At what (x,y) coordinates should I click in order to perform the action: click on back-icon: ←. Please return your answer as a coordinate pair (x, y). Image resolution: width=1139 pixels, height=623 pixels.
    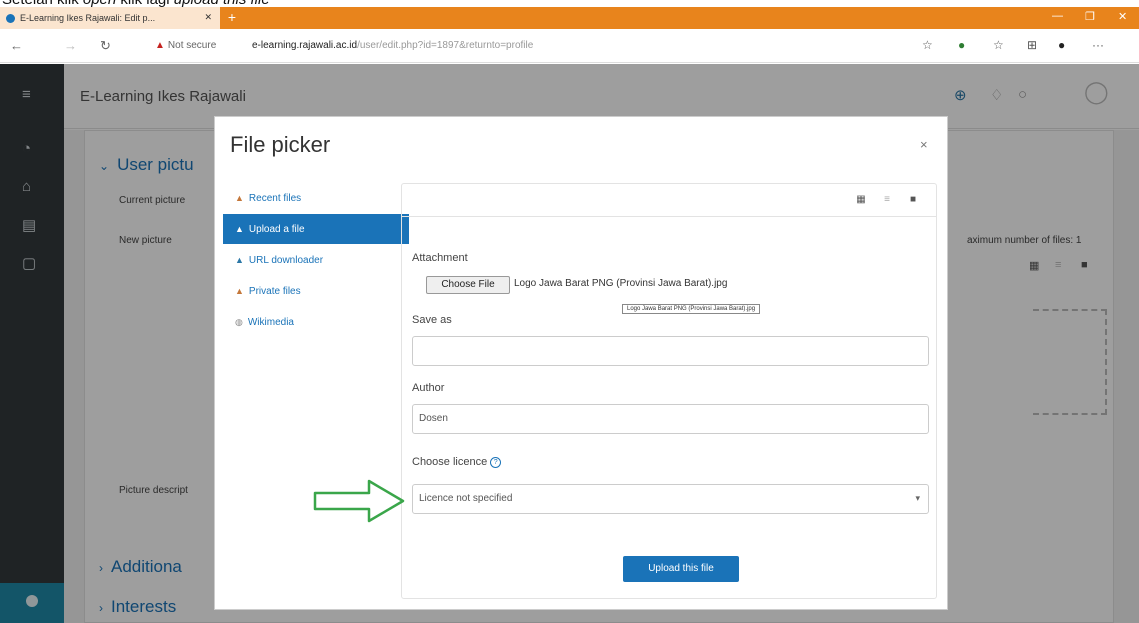
    Looking at the image, I should click on (16, 45).